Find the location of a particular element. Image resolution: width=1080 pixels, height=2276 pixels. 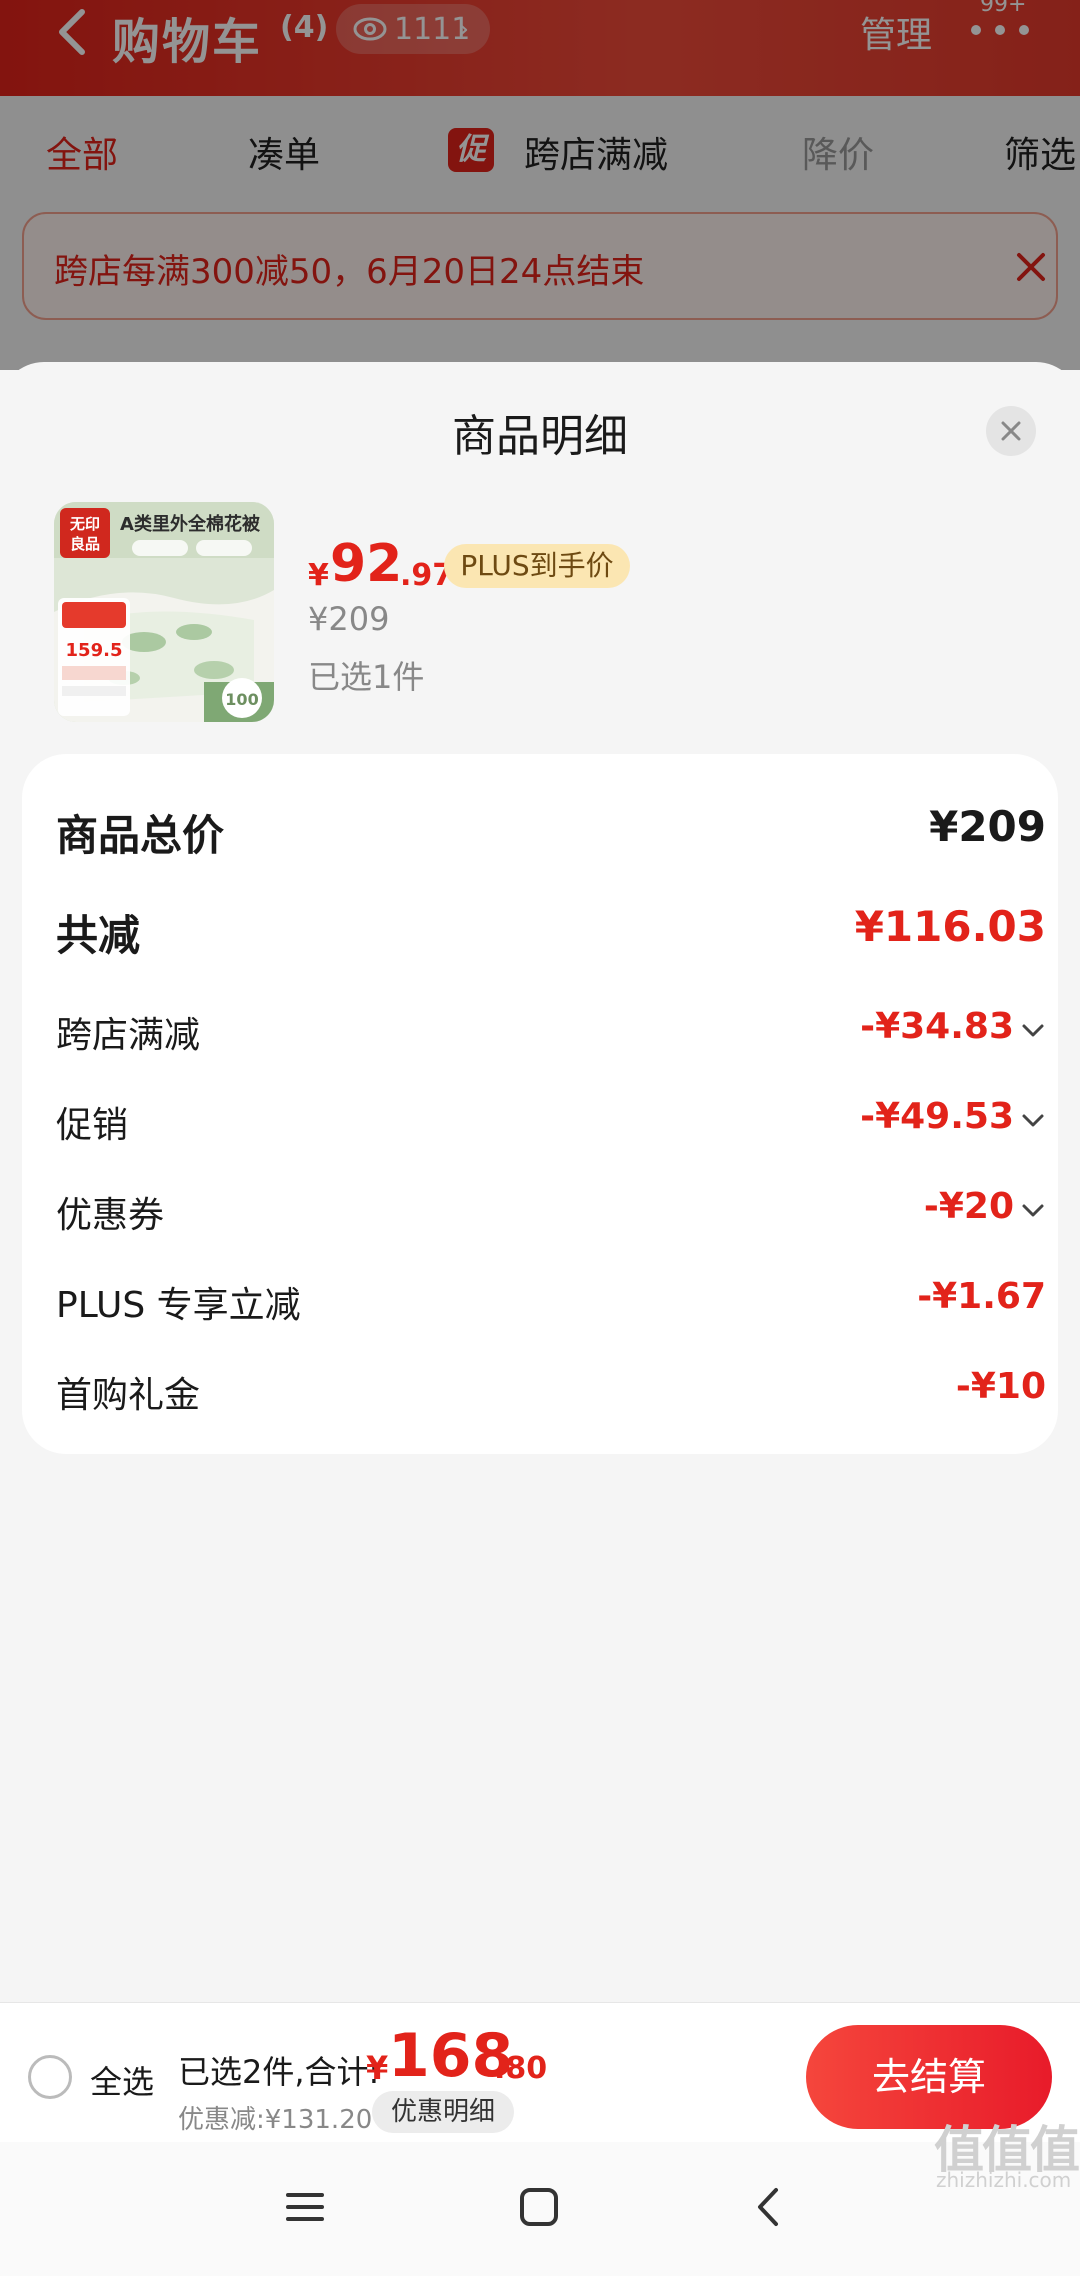

cross-store-discount-row: 跨店满减 -¥34.83 is located at coordinates (551, 1036).